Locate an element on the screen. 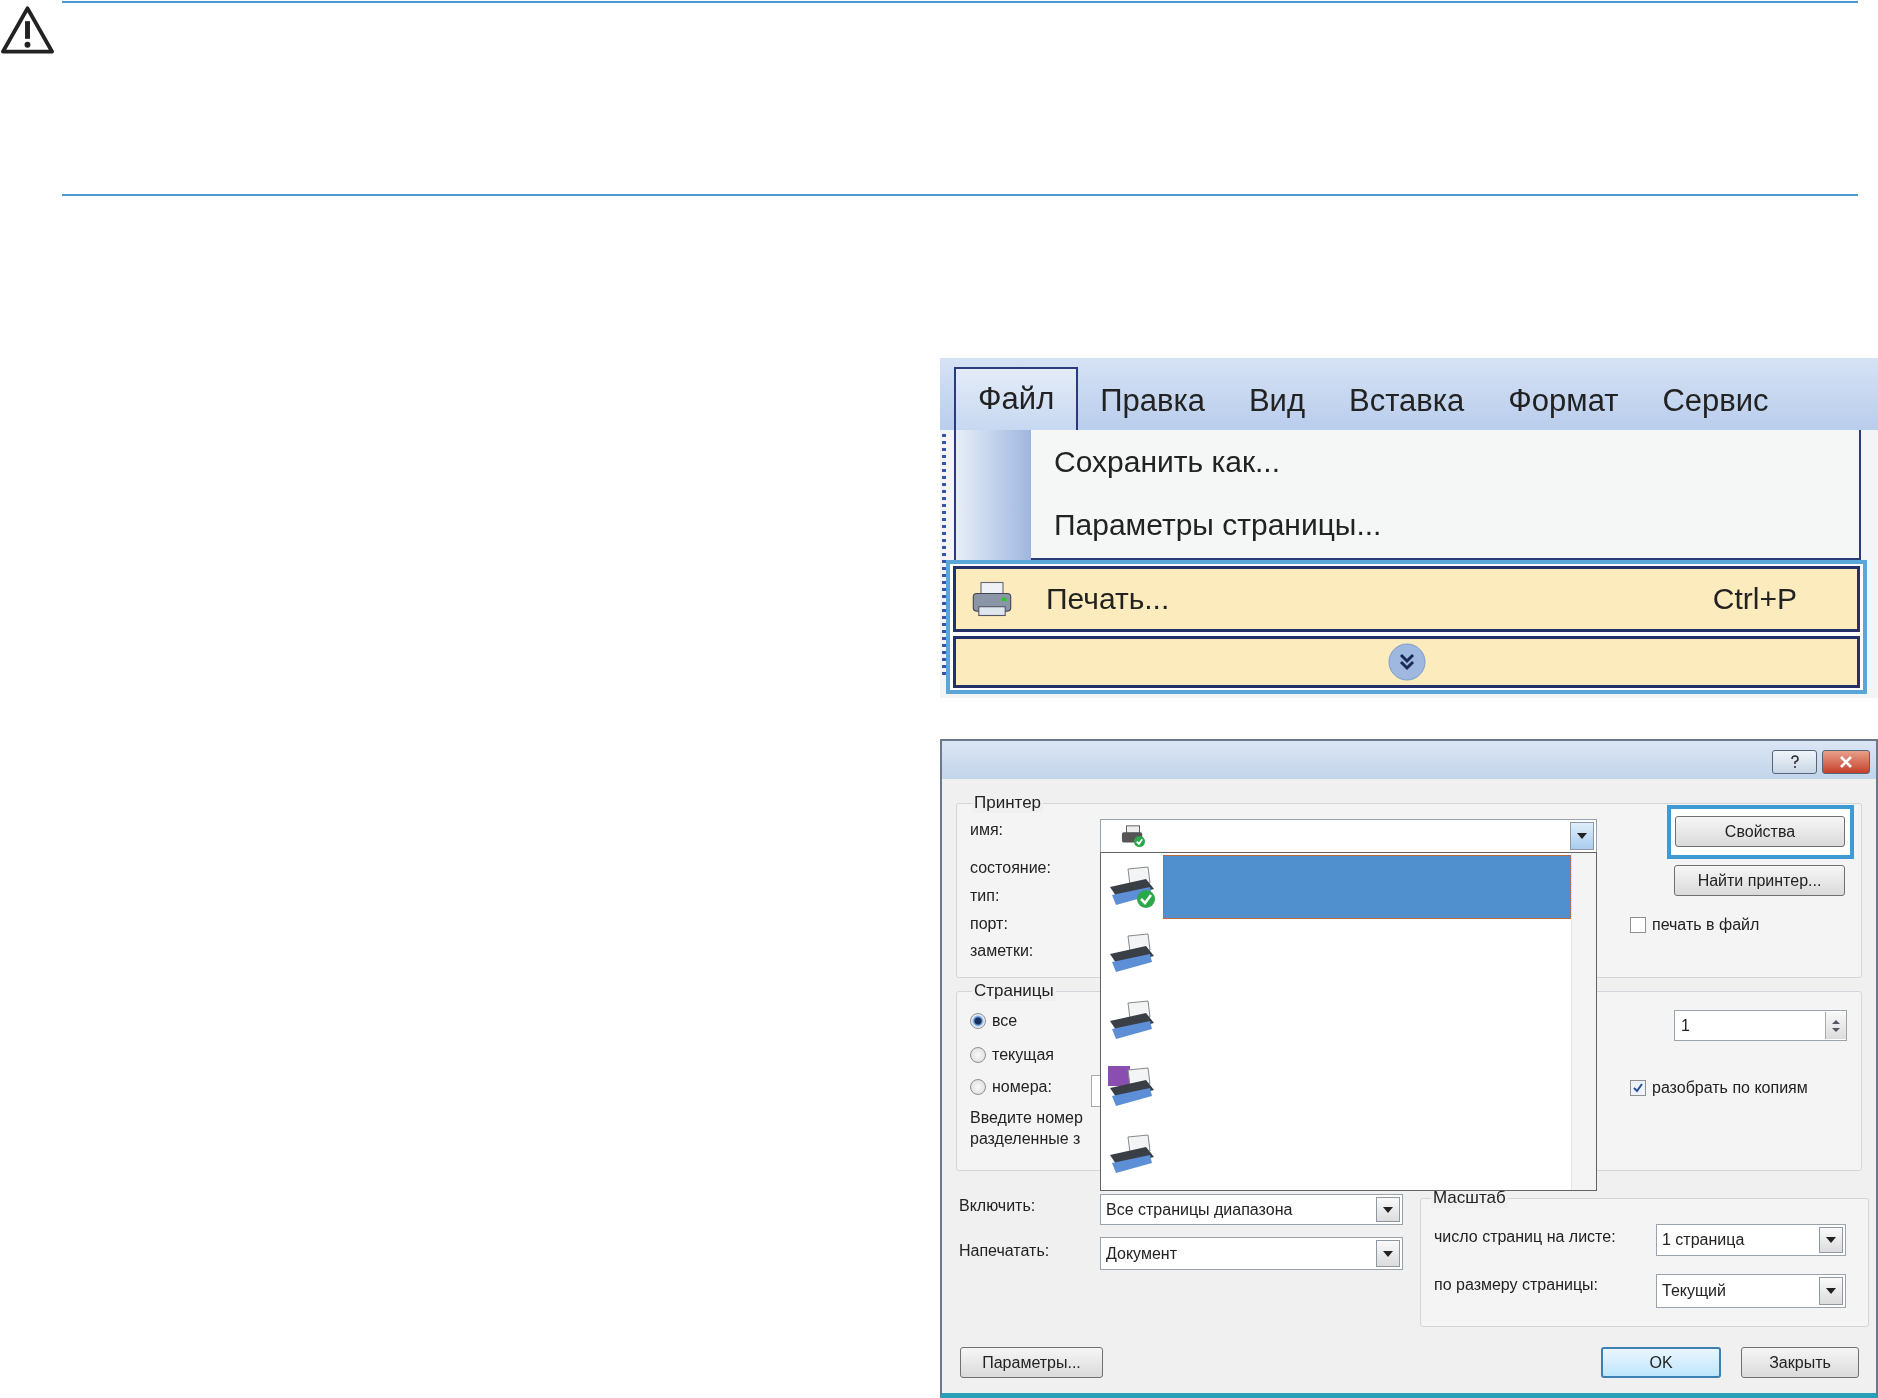 This screenshot has height=1398, width=1878. menu-bar-item: Вставка is located at coordinates (1407, 400).